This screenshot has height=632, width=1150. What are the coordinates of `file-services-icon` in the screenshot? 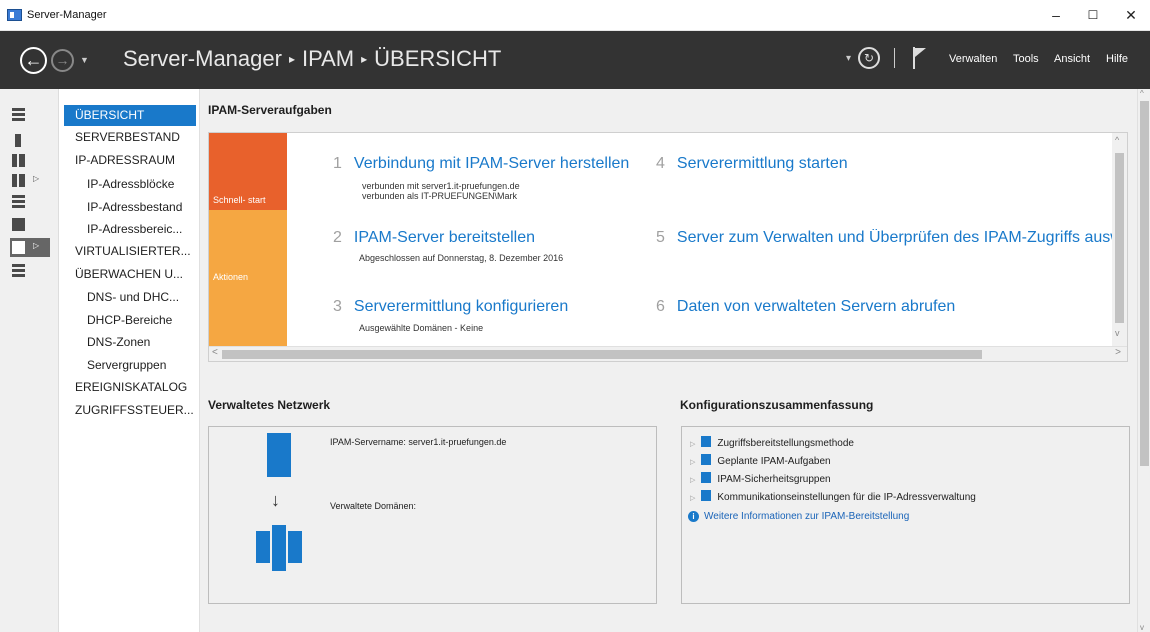 It's located at (30, 270).